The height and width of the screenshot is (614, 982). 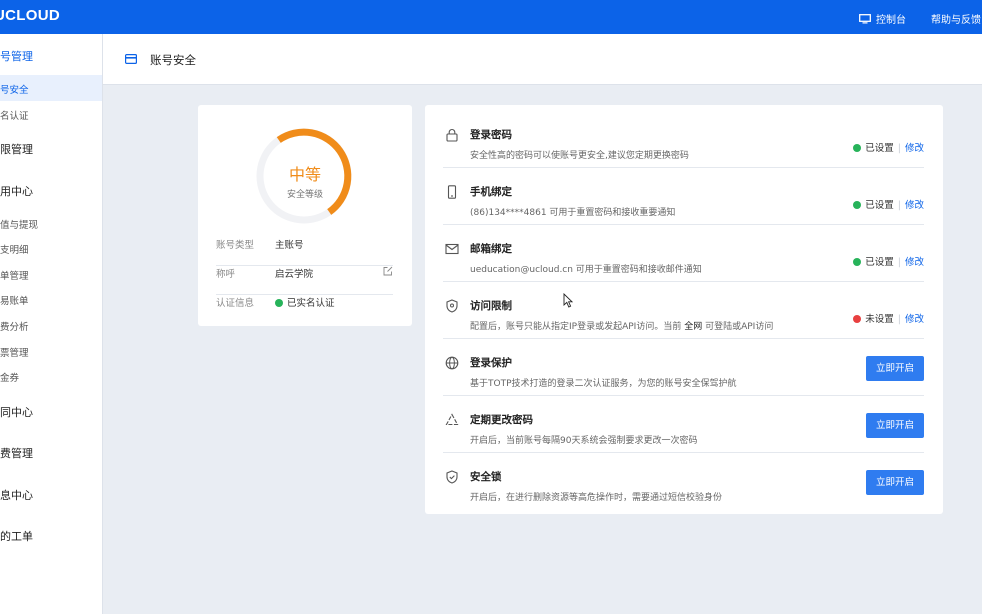 I want to click on security-item-login-password: 登录密码 安全性高的密码可以使账号更安全,建议您定期更换密码 已设置 | 修改, so click(x=683, y=139).